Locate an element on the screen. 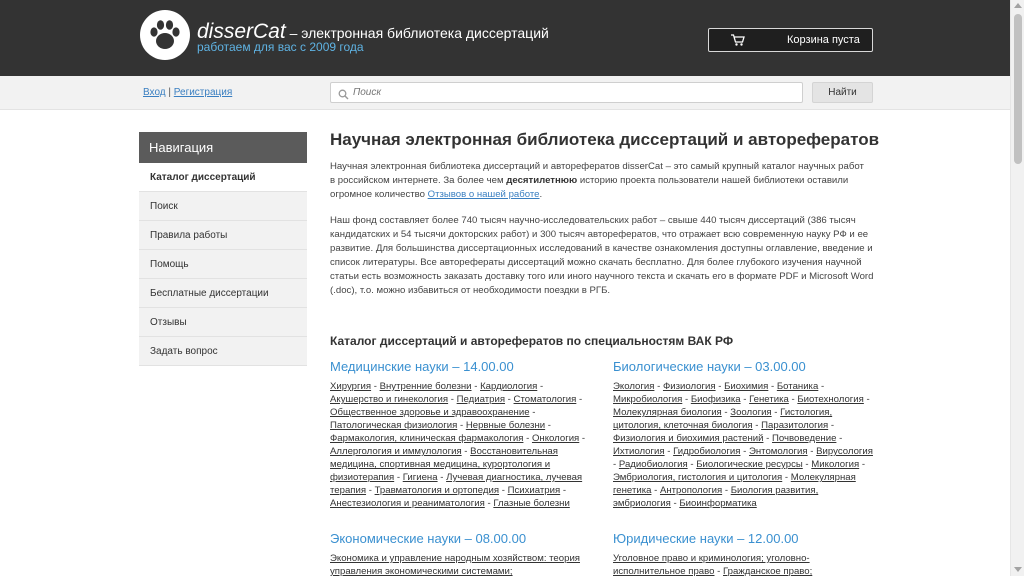 This screenshot has width=1024, height=576. category-title-law: Юридические науки – 12.00.00 is located at coordinates (744, 538).